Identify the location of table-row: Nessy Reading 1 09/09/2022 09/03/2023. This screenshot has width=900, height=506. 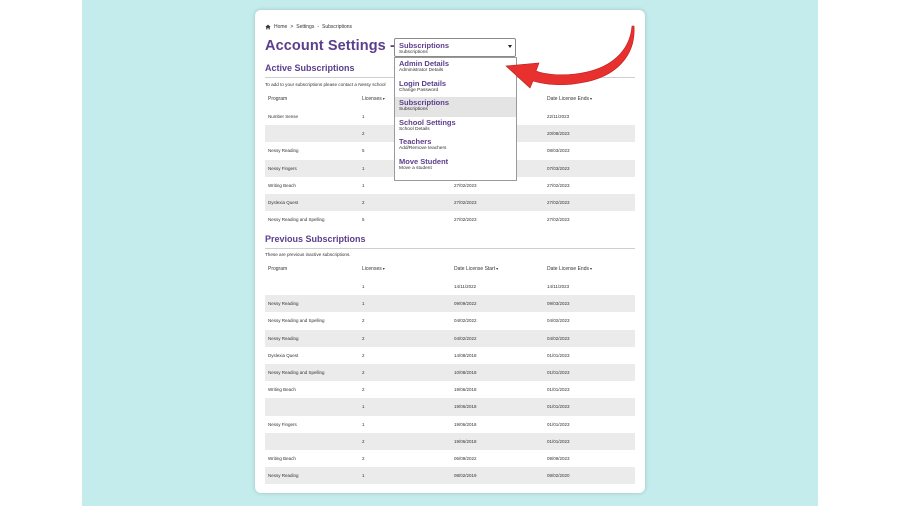
(450, 304).